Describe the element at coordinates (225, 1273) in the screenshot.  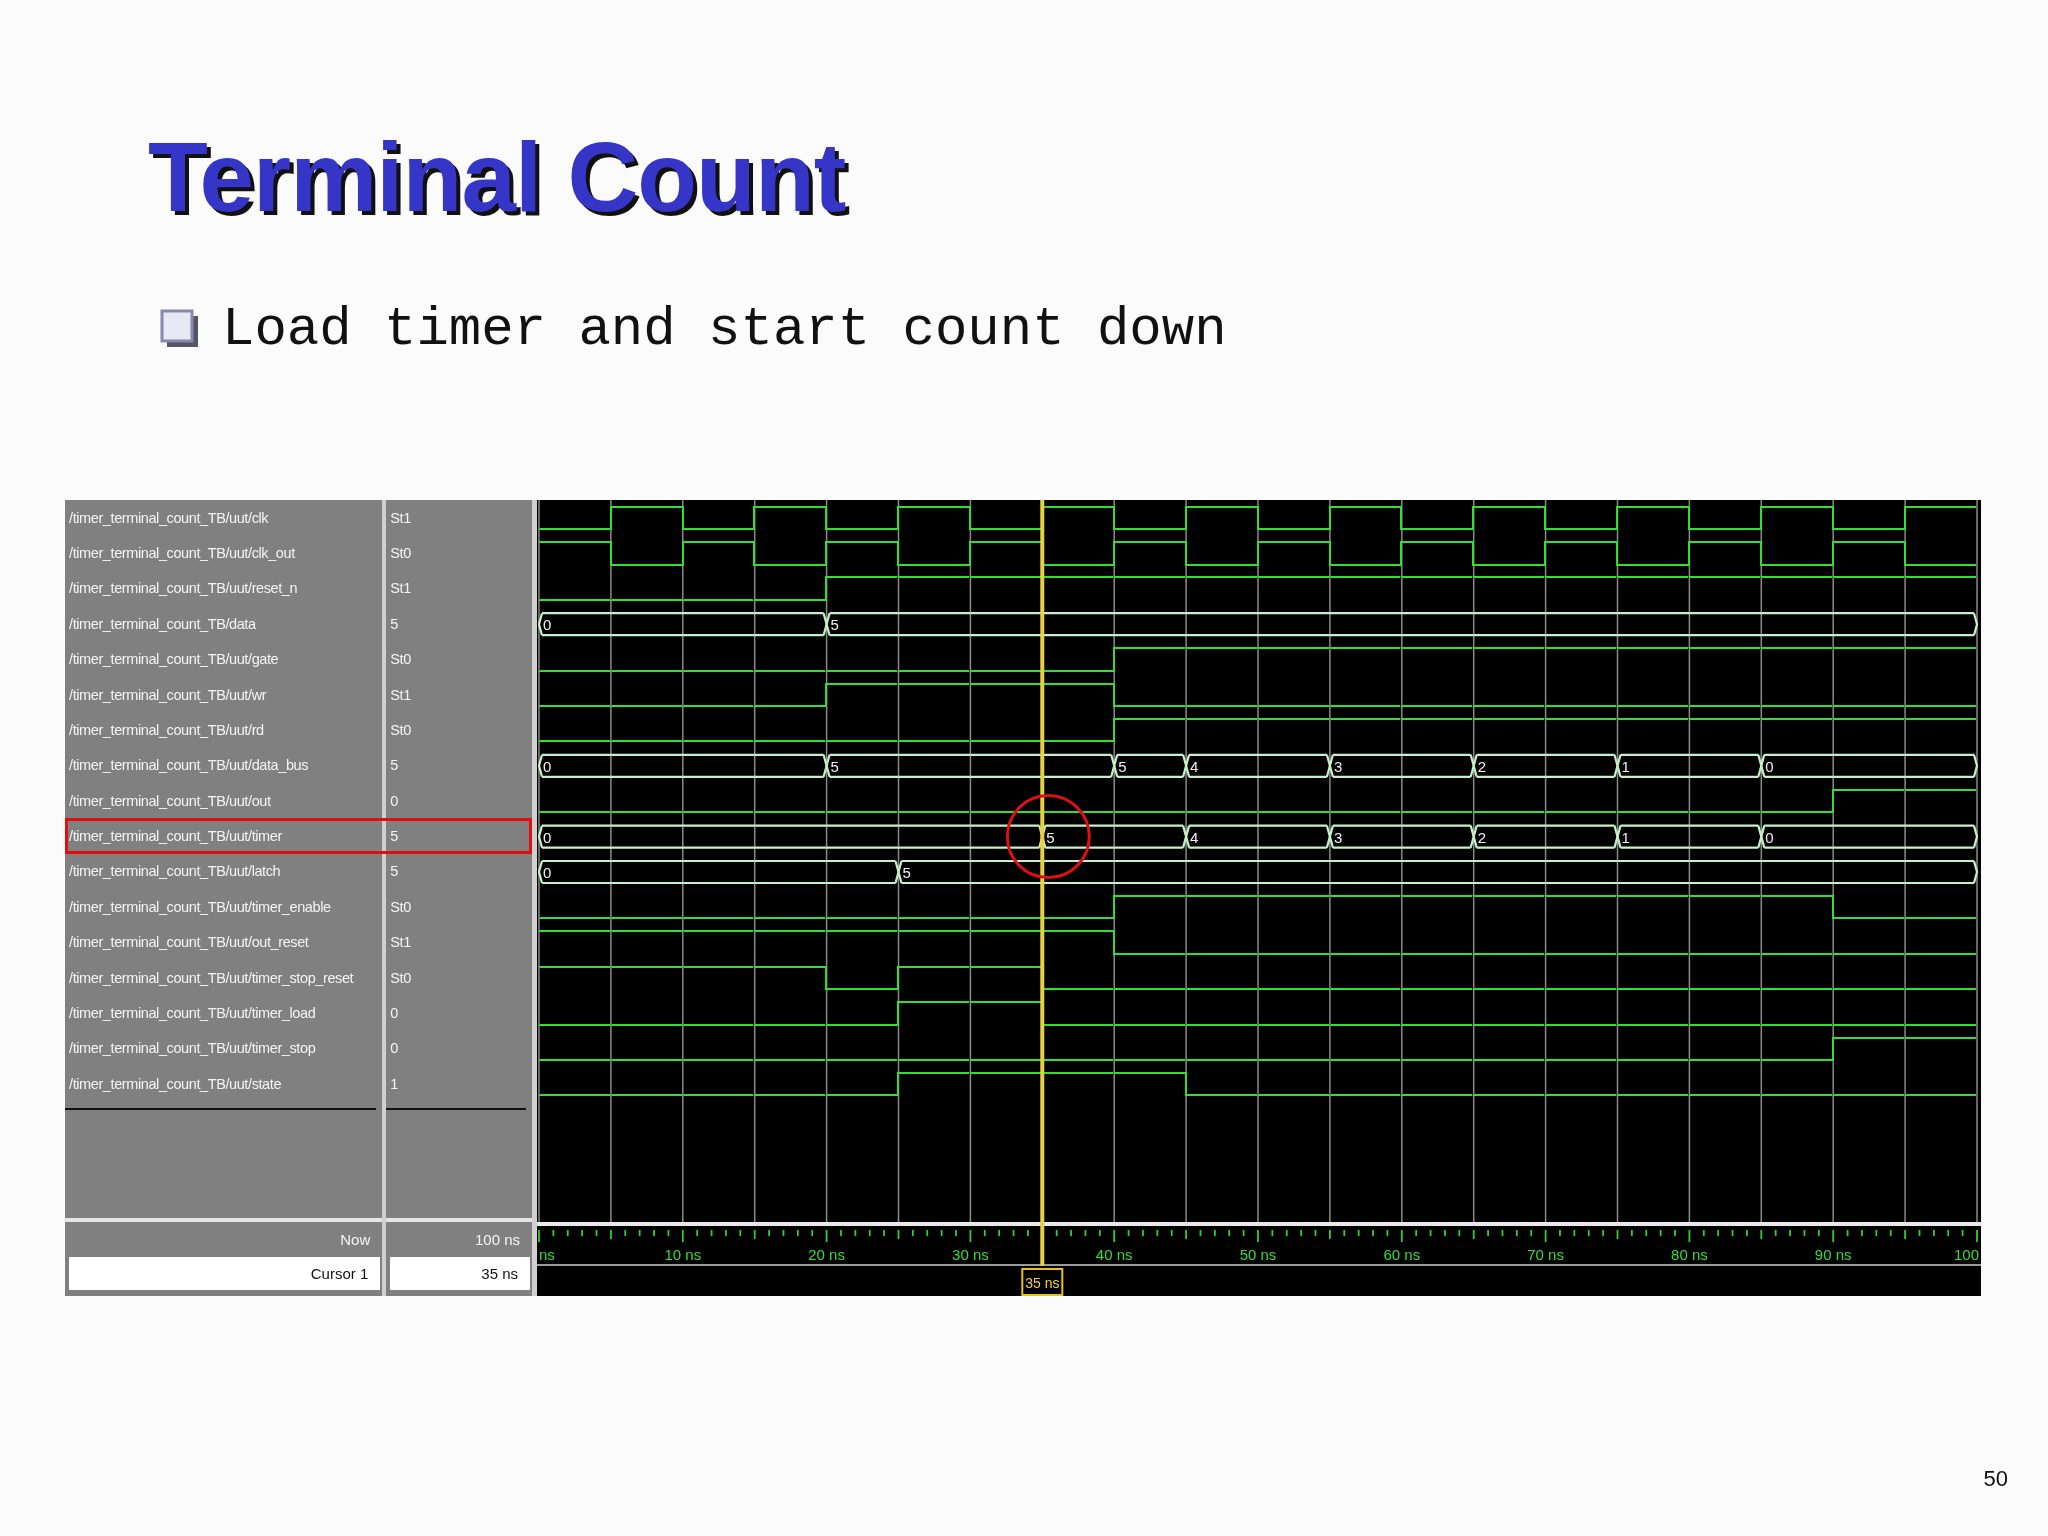
I see `cursor-name-field: Cursor 1` at that location.